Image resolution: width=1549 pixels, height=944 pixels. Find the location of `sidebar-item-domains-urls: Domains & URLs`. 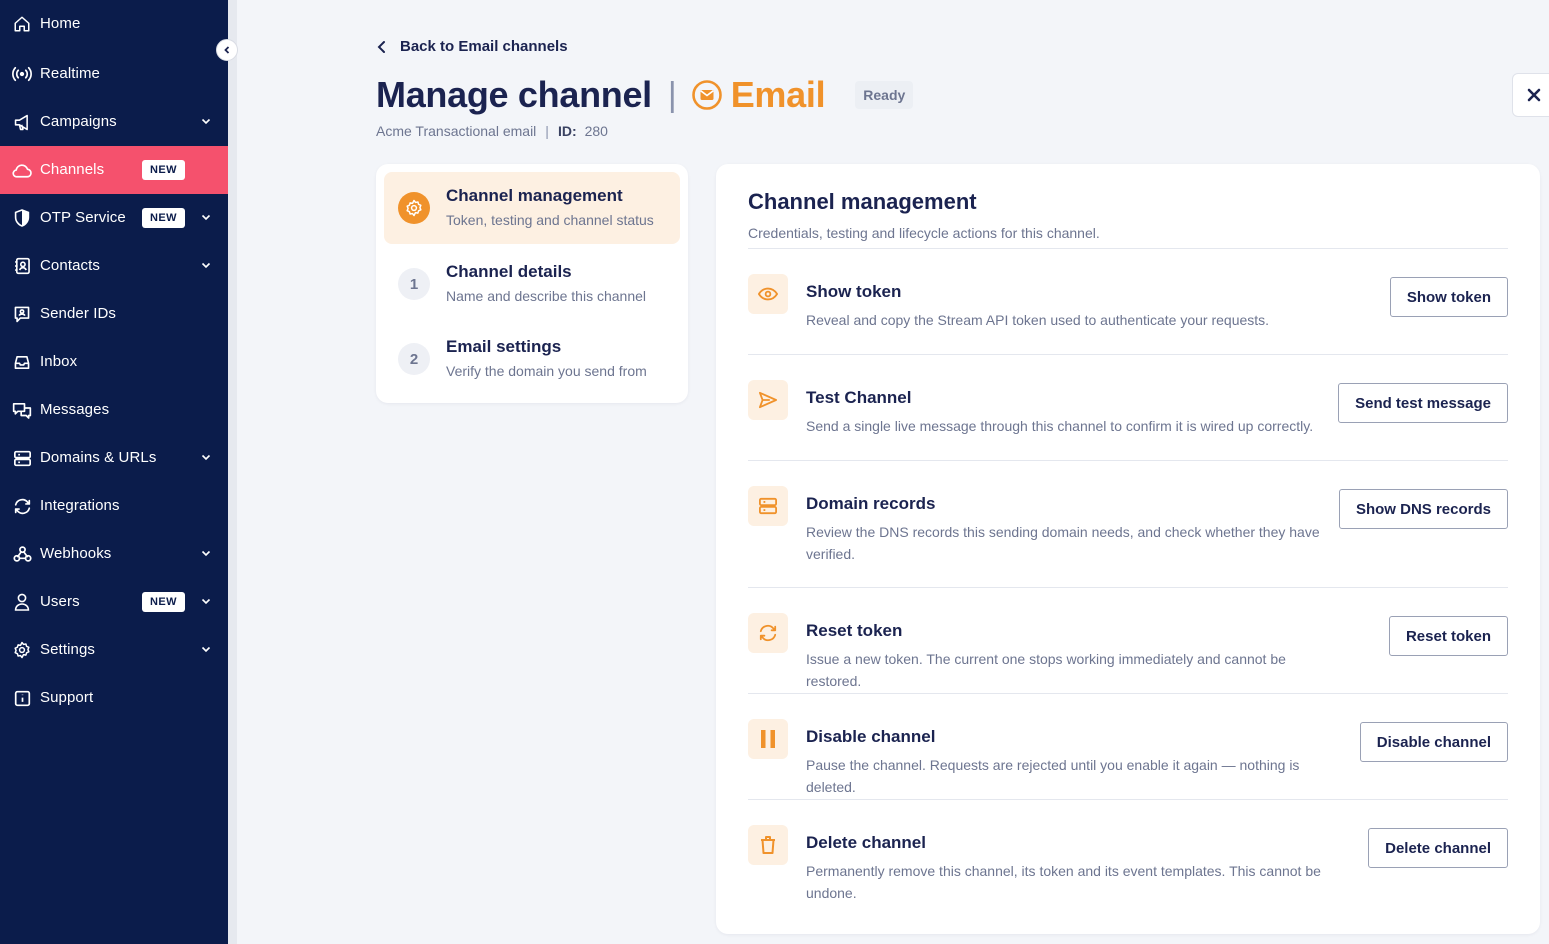

sidebar-item-domains-urls: Domains & URLs is located at coordinates (114, 458).